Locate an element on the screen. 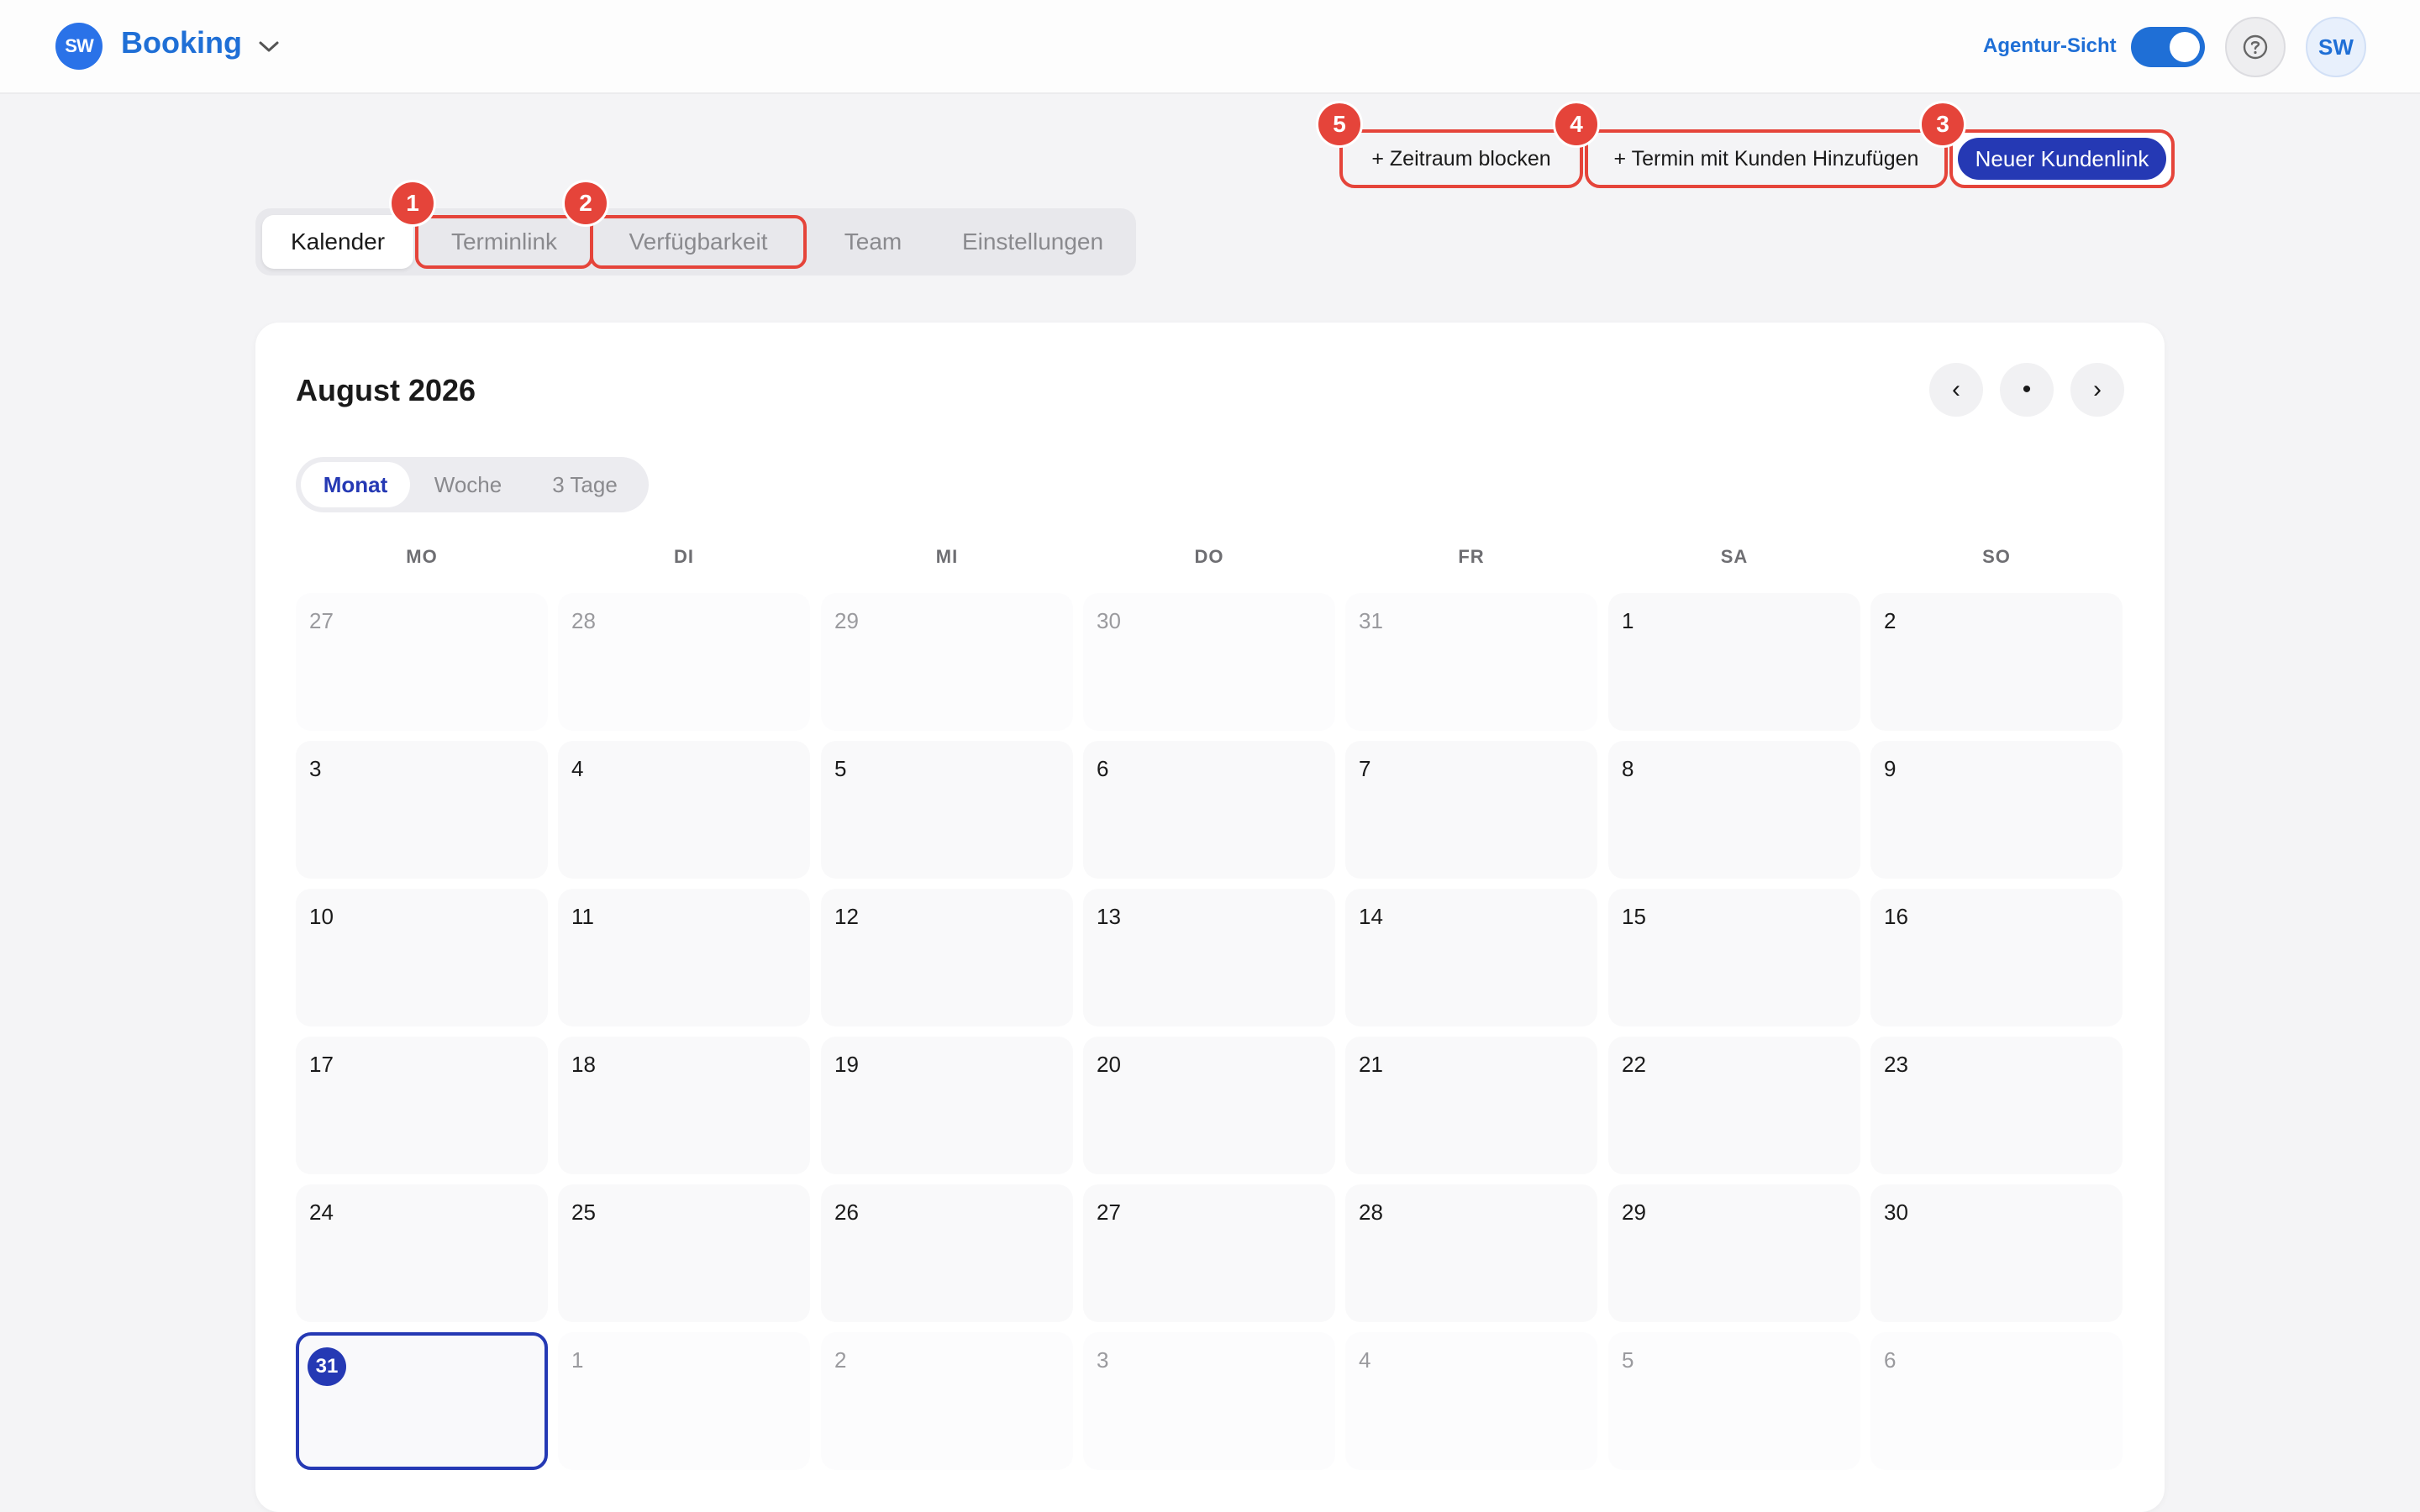 This screenshot has width=2420, height=1512. day-number: 28 is located at coordinates (583, 620).